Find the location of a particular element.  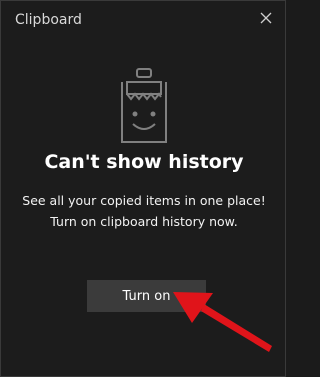

clipboard-smiley-icon is located at coordinates (144, 105).